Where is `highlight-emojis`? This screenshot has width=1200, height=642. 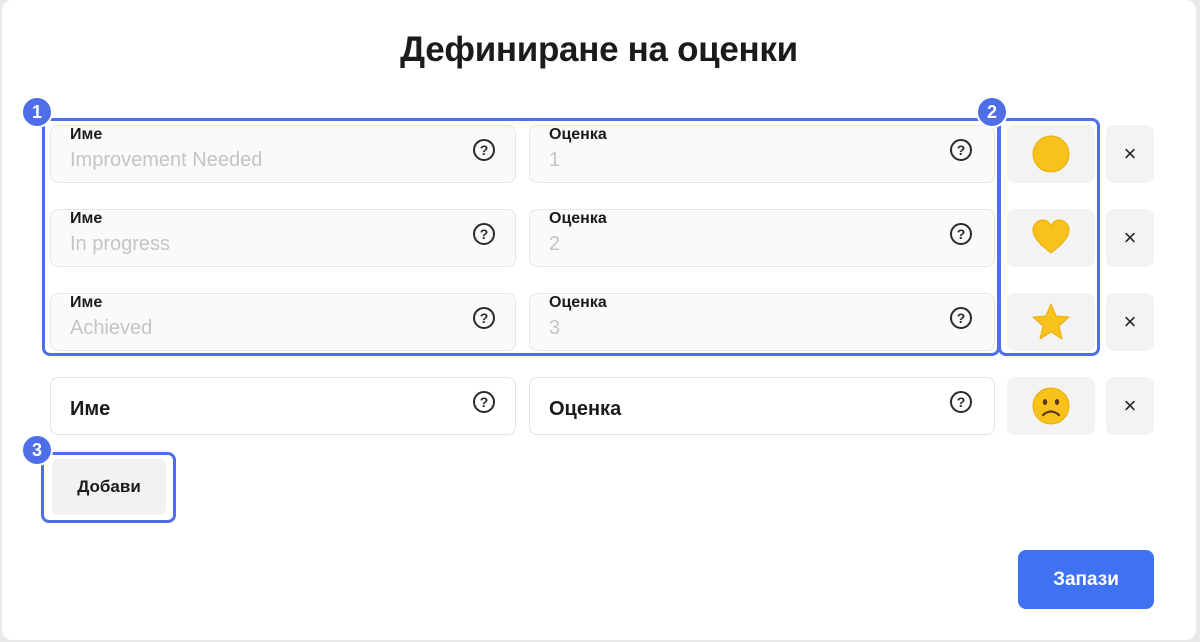
highlight-emojis is located at coordinates (1049, 237).